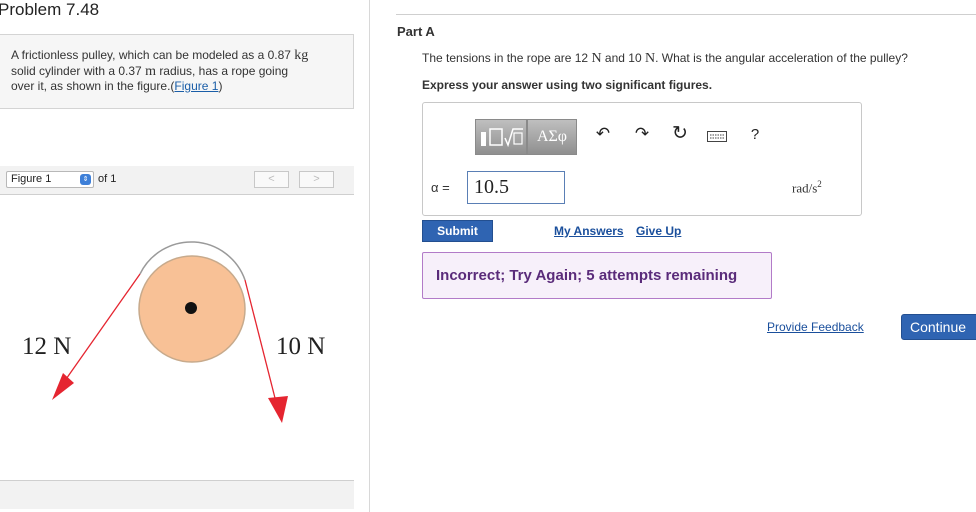 The image size is (976, 512). What do you see at coordinates (686, 14) in the screenshot?
I see `part-divider` at bounding box center [686, 14].